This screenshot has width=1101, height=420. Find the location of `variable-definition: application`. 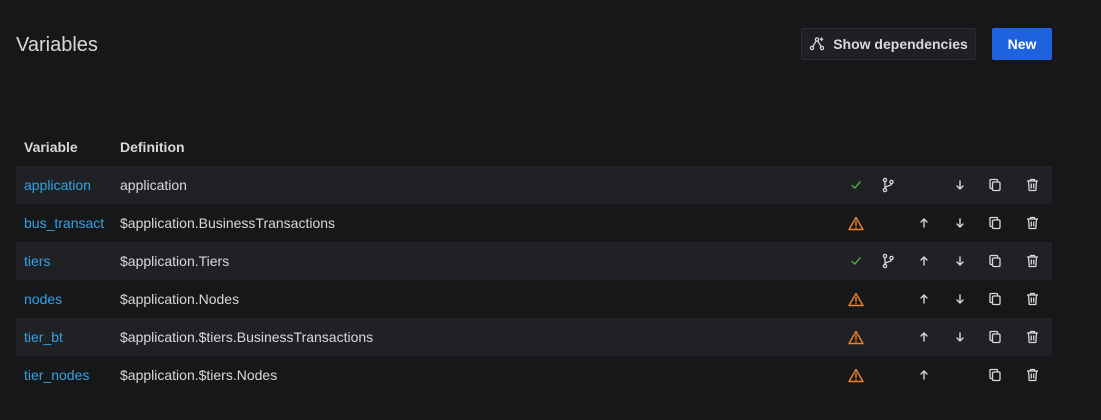

variable-definition: application is located at coordinates (153, 185).